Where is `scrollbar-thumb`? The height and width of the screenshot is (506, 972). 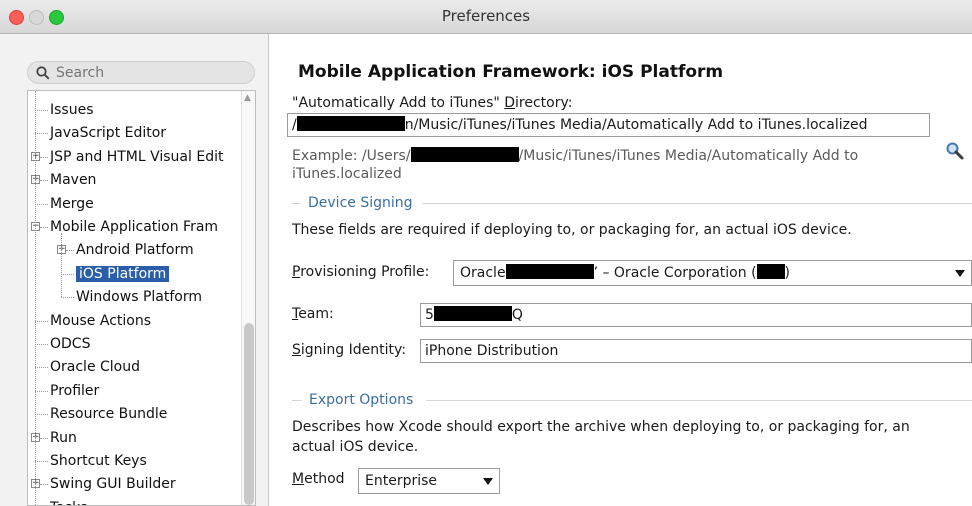
scrollbar-thumb is located at coordinates (249, 414).